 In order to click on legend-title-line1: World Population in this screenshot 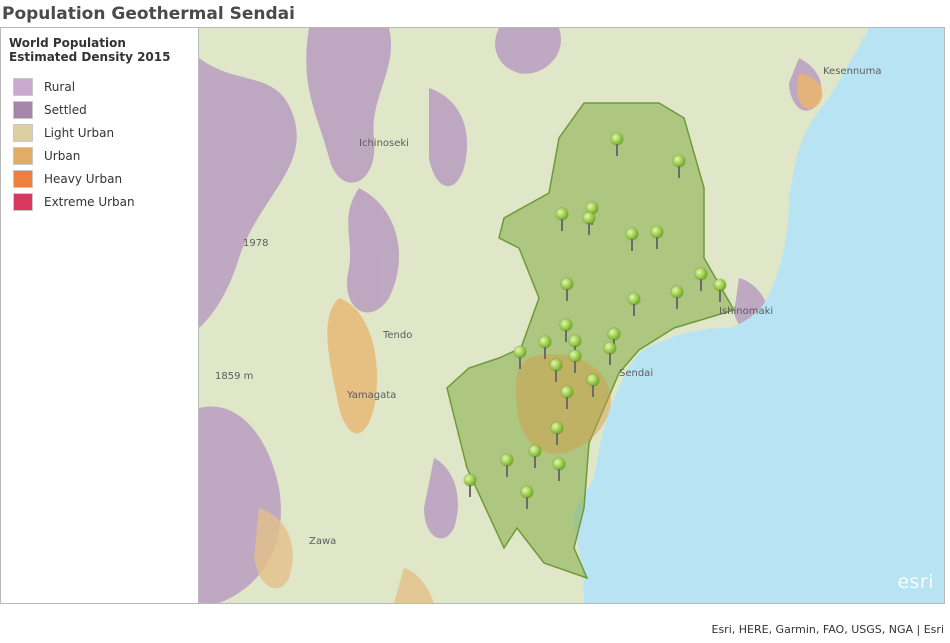, I will do `click(67, 43)`.